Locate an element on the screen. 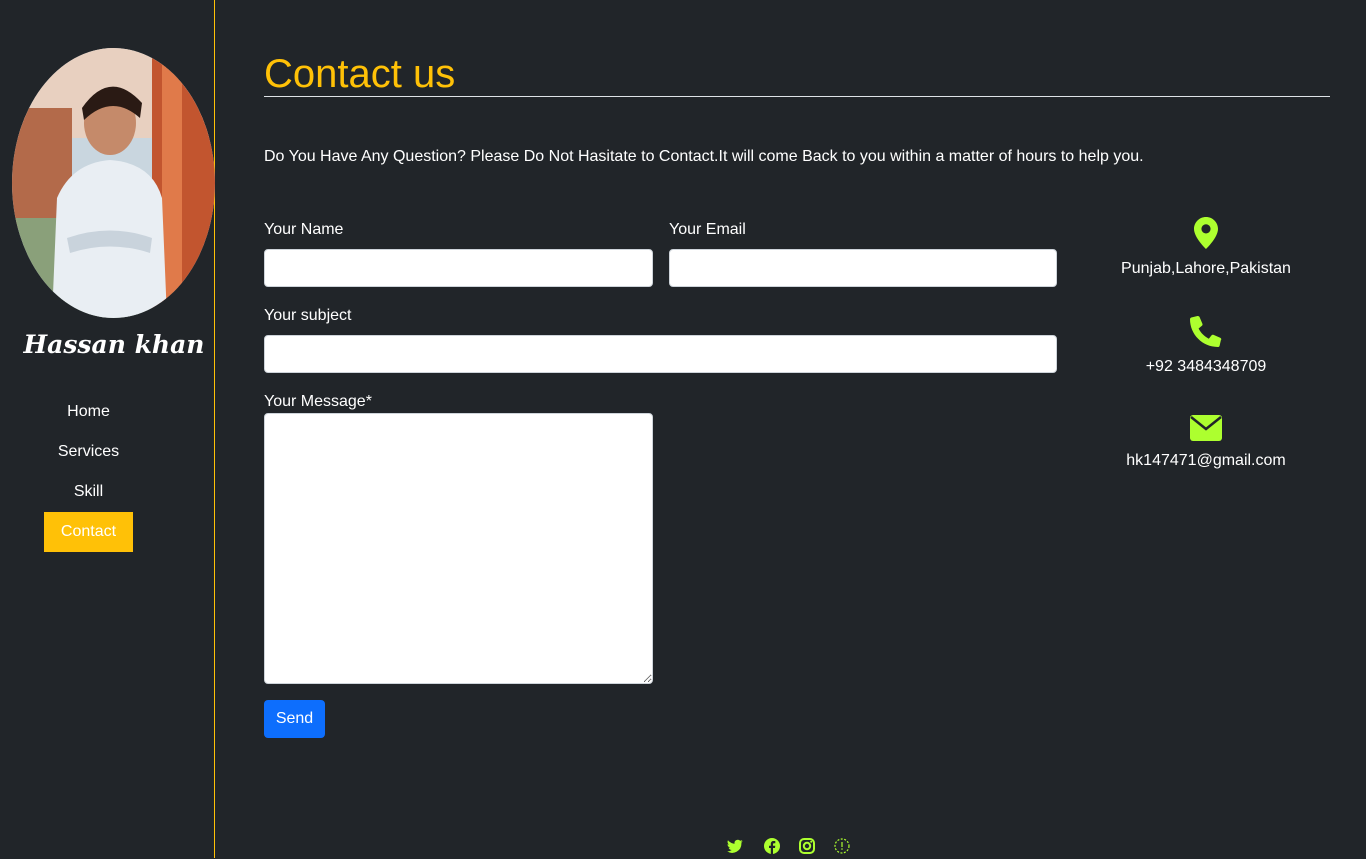 This screenshot has width=1366, height=859. nav-item-home: Home is located at coordinates (88, 412).